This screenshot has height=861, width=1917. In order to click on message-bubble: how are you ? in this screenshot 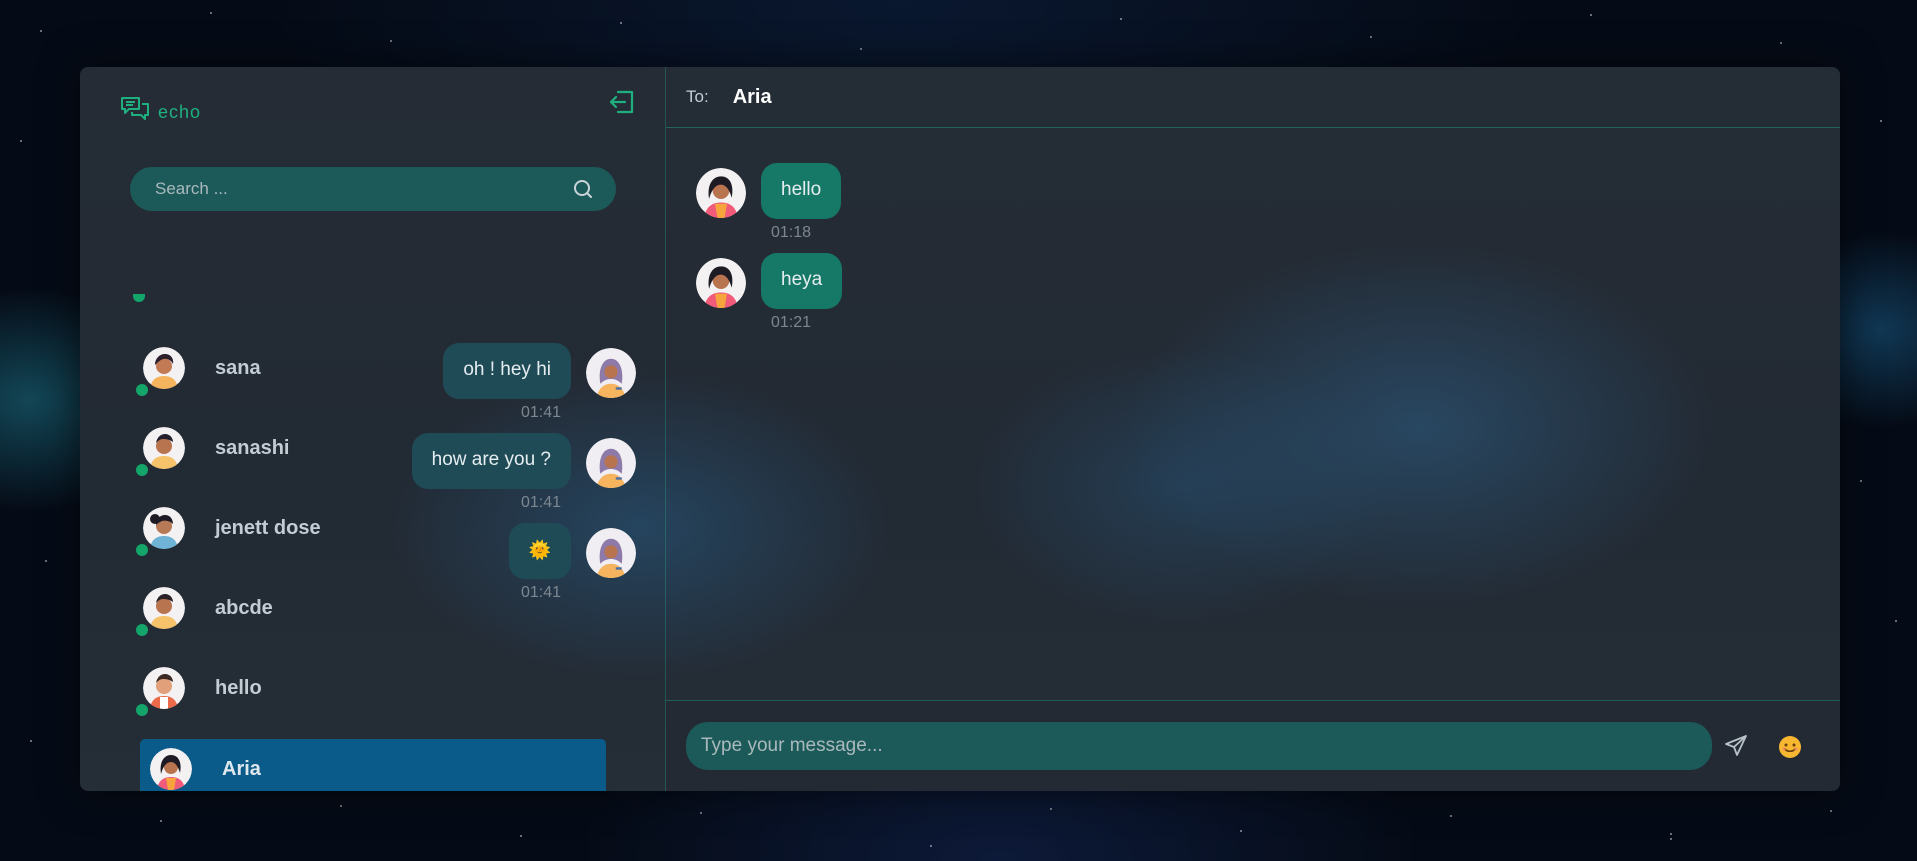, I will do `click(491, 461)`.